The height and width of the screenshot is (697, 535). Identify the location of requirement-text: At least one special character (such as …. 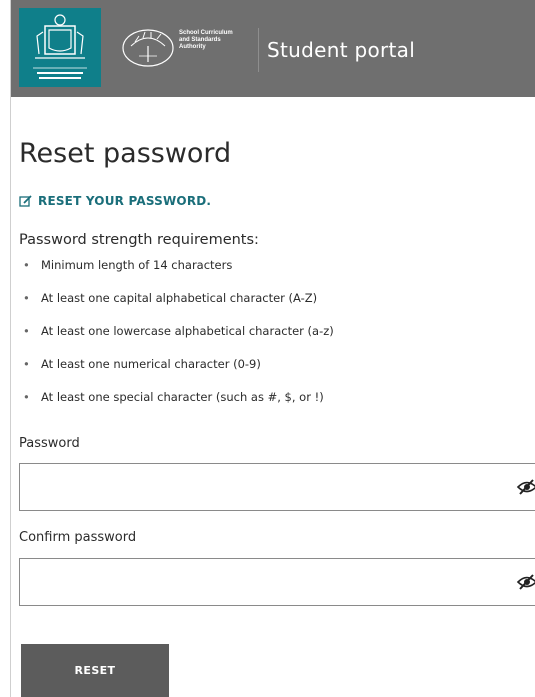
(182, 397).